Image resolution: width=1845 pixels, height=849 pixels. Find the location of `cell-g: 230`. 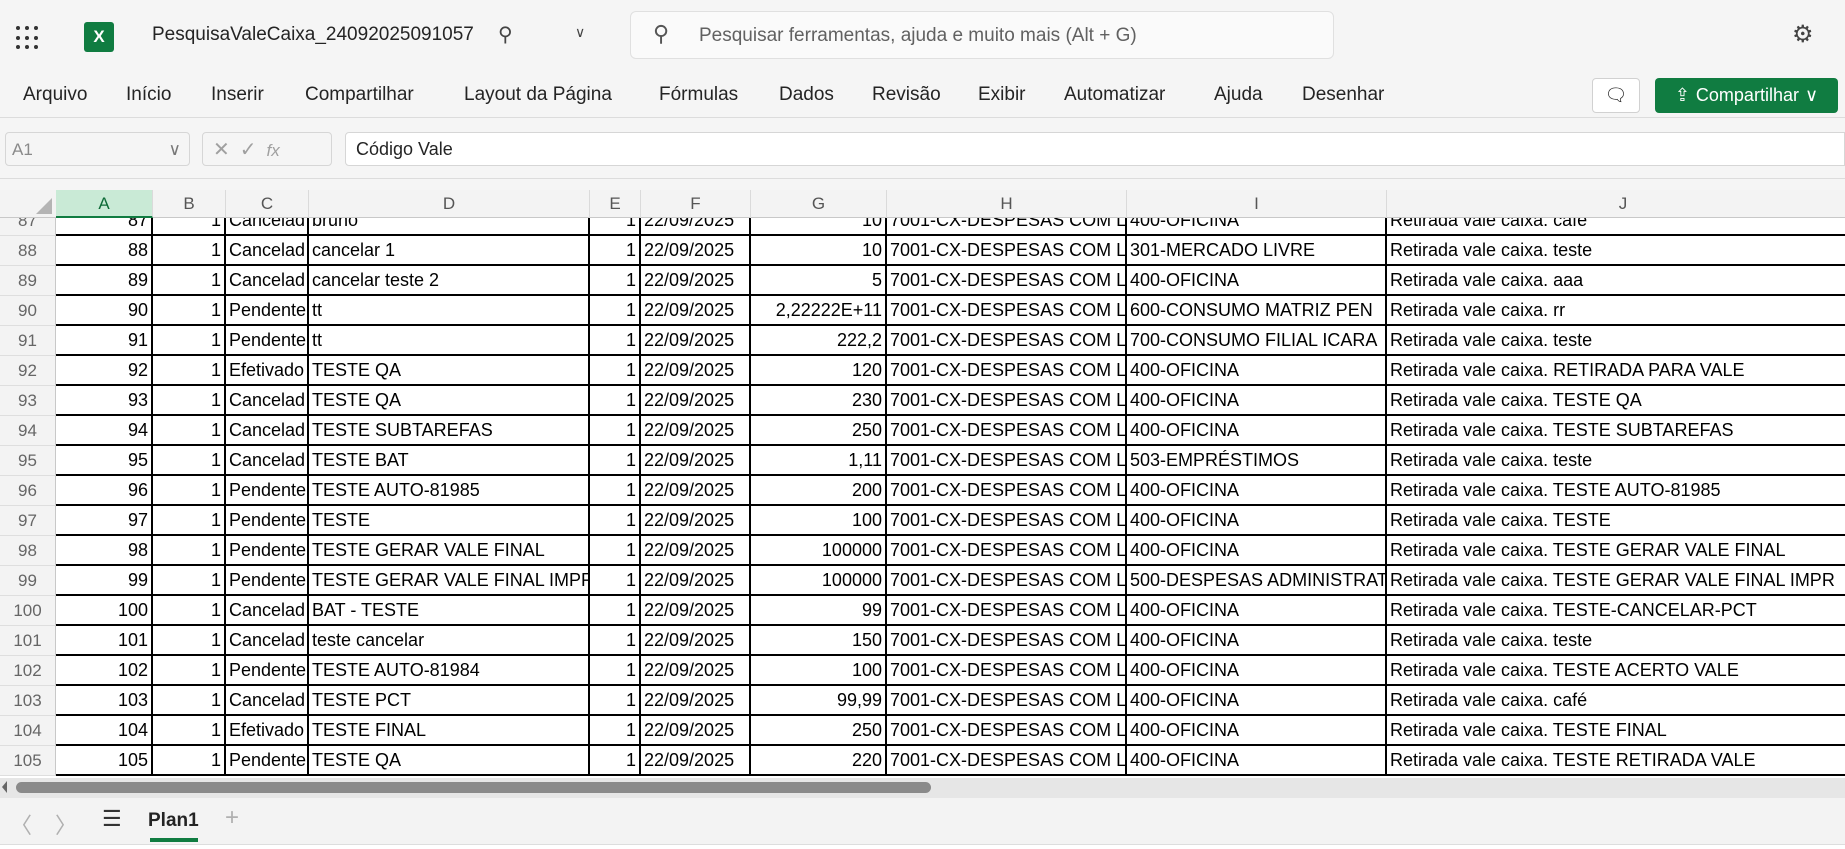

cell-g: 230 is located at coordinates (819, 401).